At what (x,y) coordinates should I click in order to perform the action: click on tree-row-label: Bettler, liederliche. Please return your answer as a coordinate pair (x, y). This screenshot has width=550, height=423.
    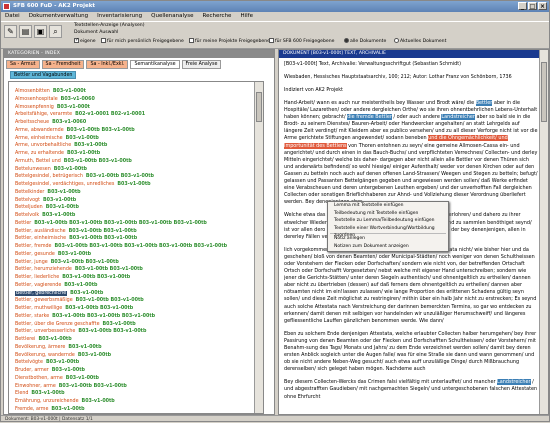
    Looking at the image, I should click on (37, 277).